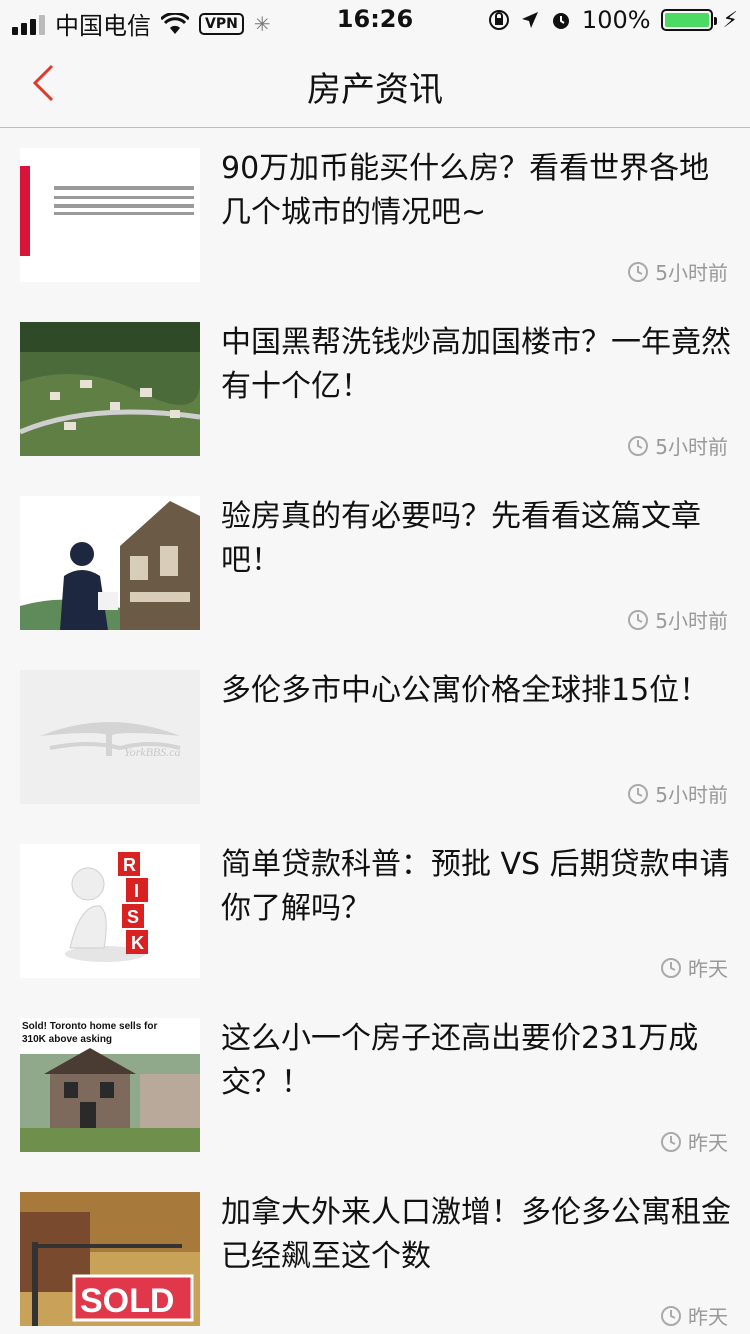 The width and height of the screenshot is (750, 1334). What do you see at coordinates (89, 1026) in the screenshot?
I see `thumbnail-caption: Sold! Toronto home sells for` at bounding box center [89, 1026].